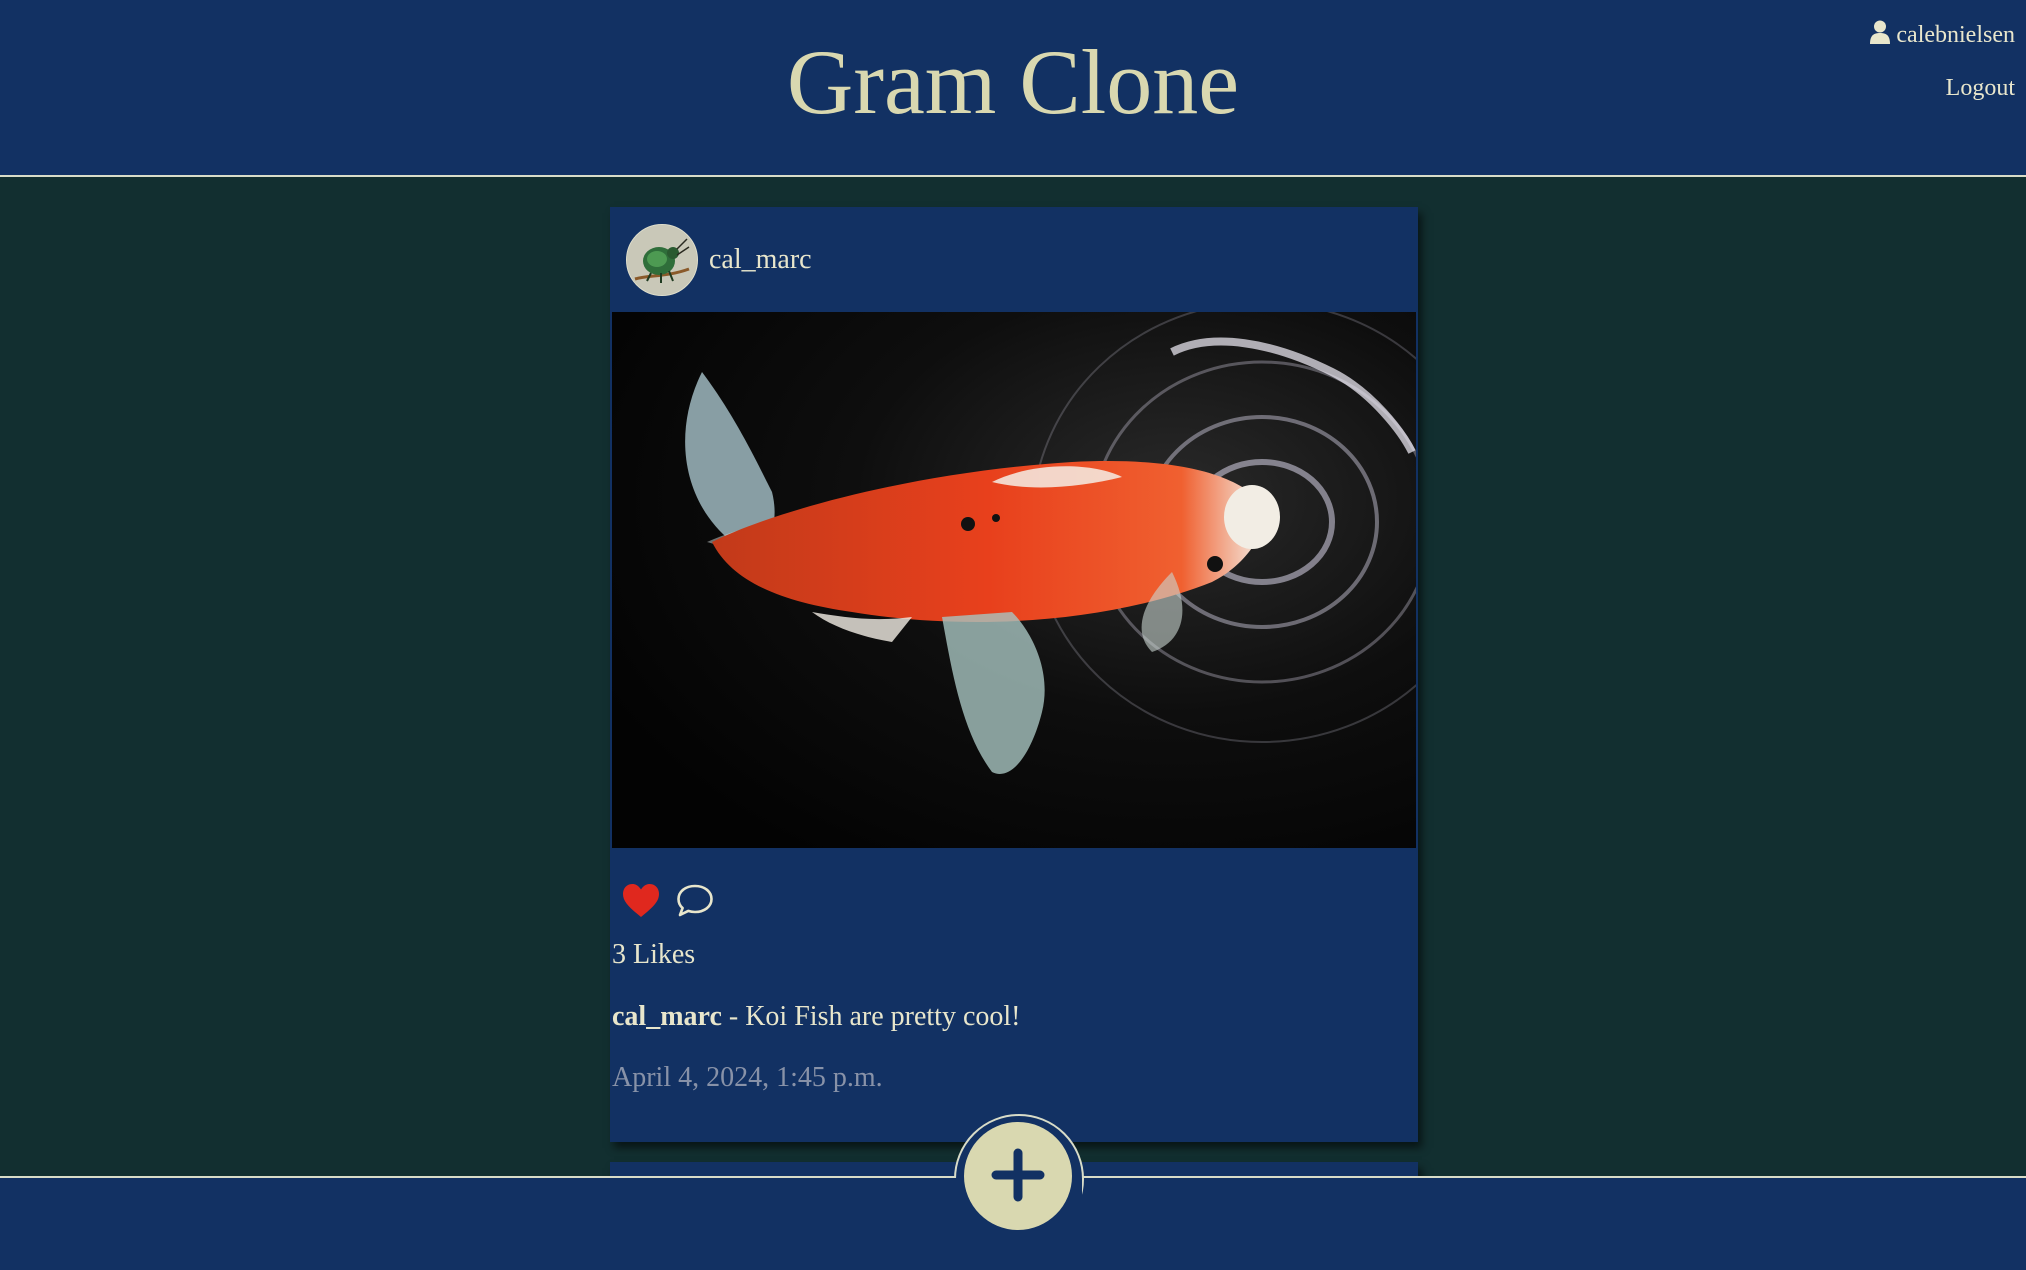 This screenshot has width=2026, height=1270. What do you see at coordinates (654, 954) in the screenshot?
I see `likes-count: 3 Likes` at bounding box center [654, 954].